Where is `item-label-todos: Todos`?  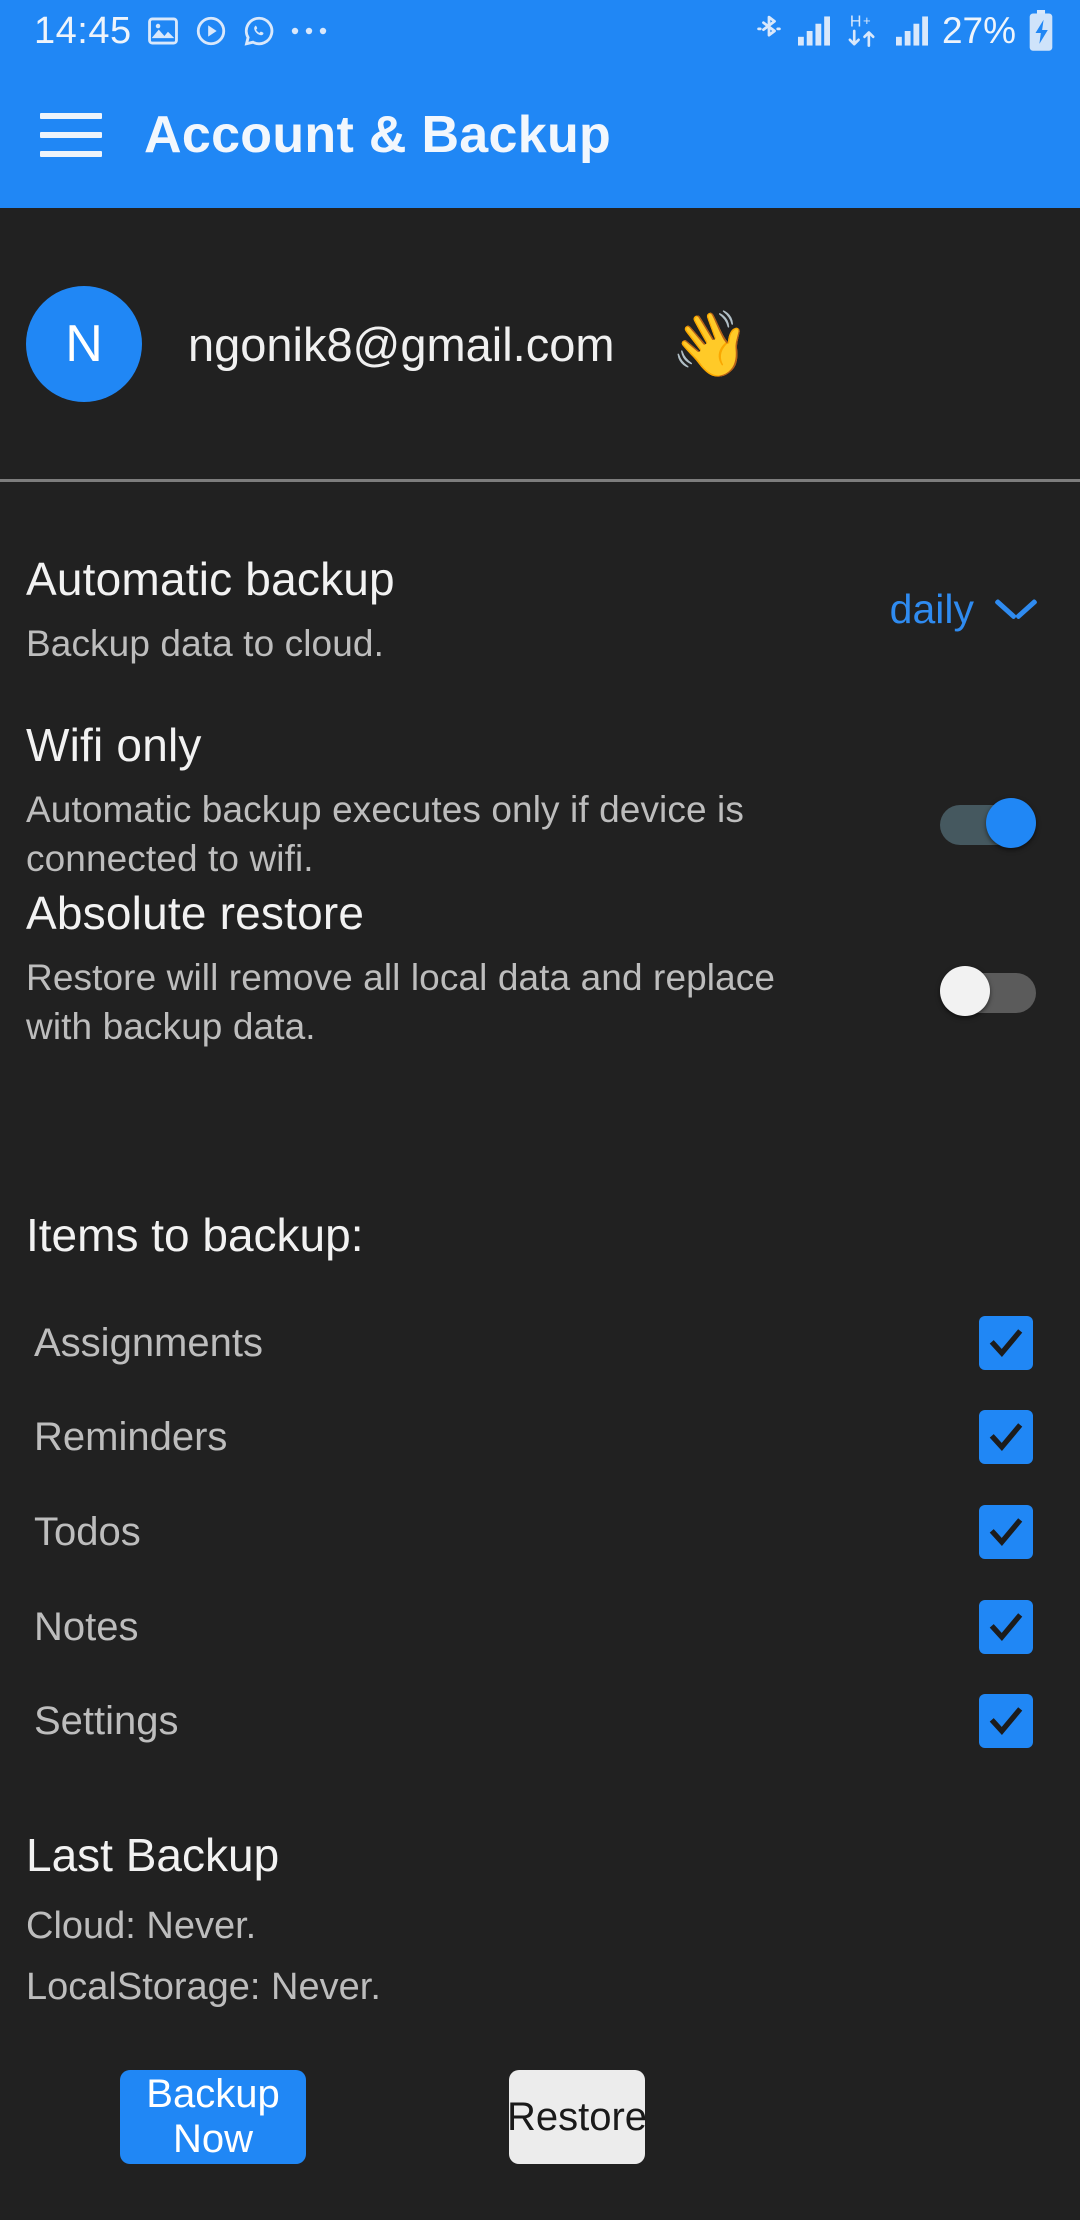
item-label-todos: Todos is located at coordinates (87, 1531).